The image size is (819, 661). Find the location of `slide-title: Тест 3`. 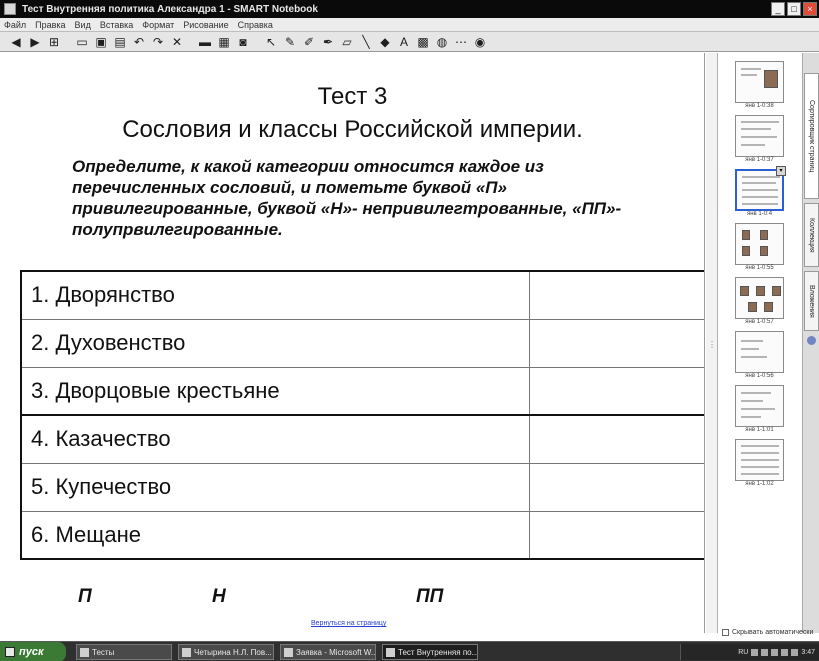

slide-title: Тест 3 is located at coordinates (352, 96).